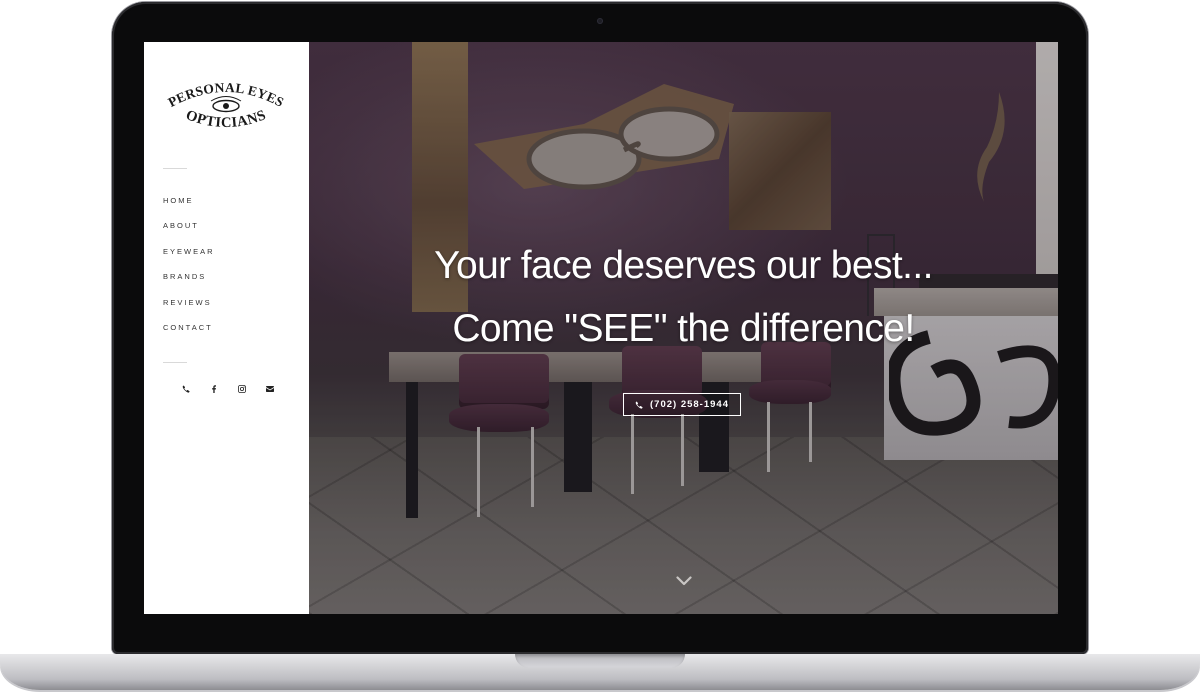  What do you see at coordinates (242, 389) in the screenshot?
I see `instagram-icon` at bounding box center [242, 389].